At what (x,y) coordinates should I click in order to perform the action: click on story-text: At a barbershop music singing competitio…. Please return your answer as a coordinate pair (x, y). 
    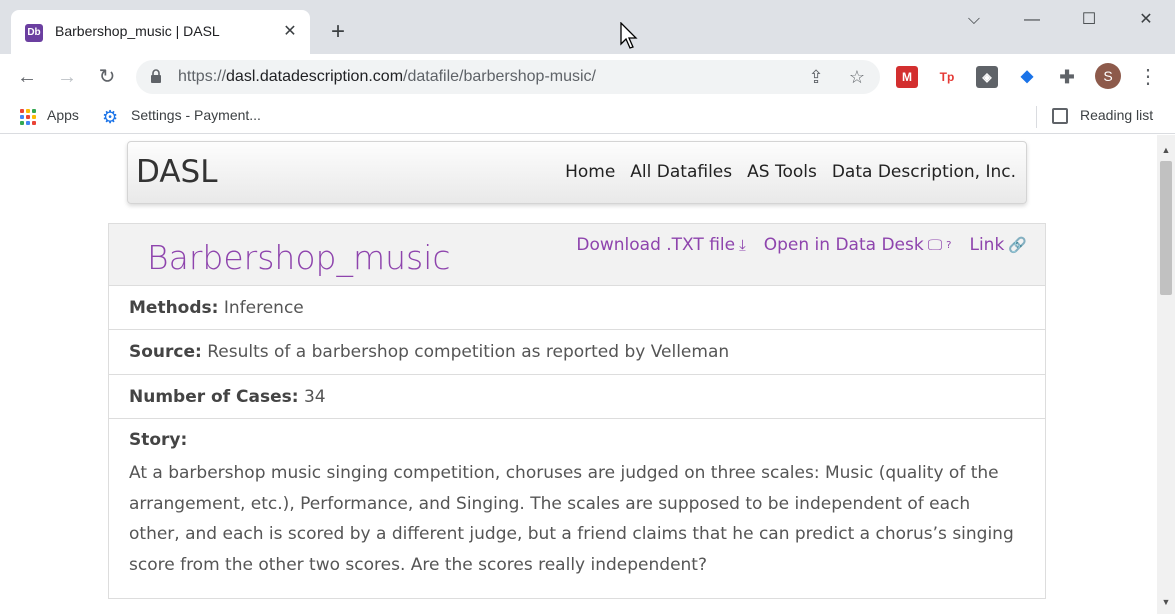
    Looking at the image, I should click on (571, 519).